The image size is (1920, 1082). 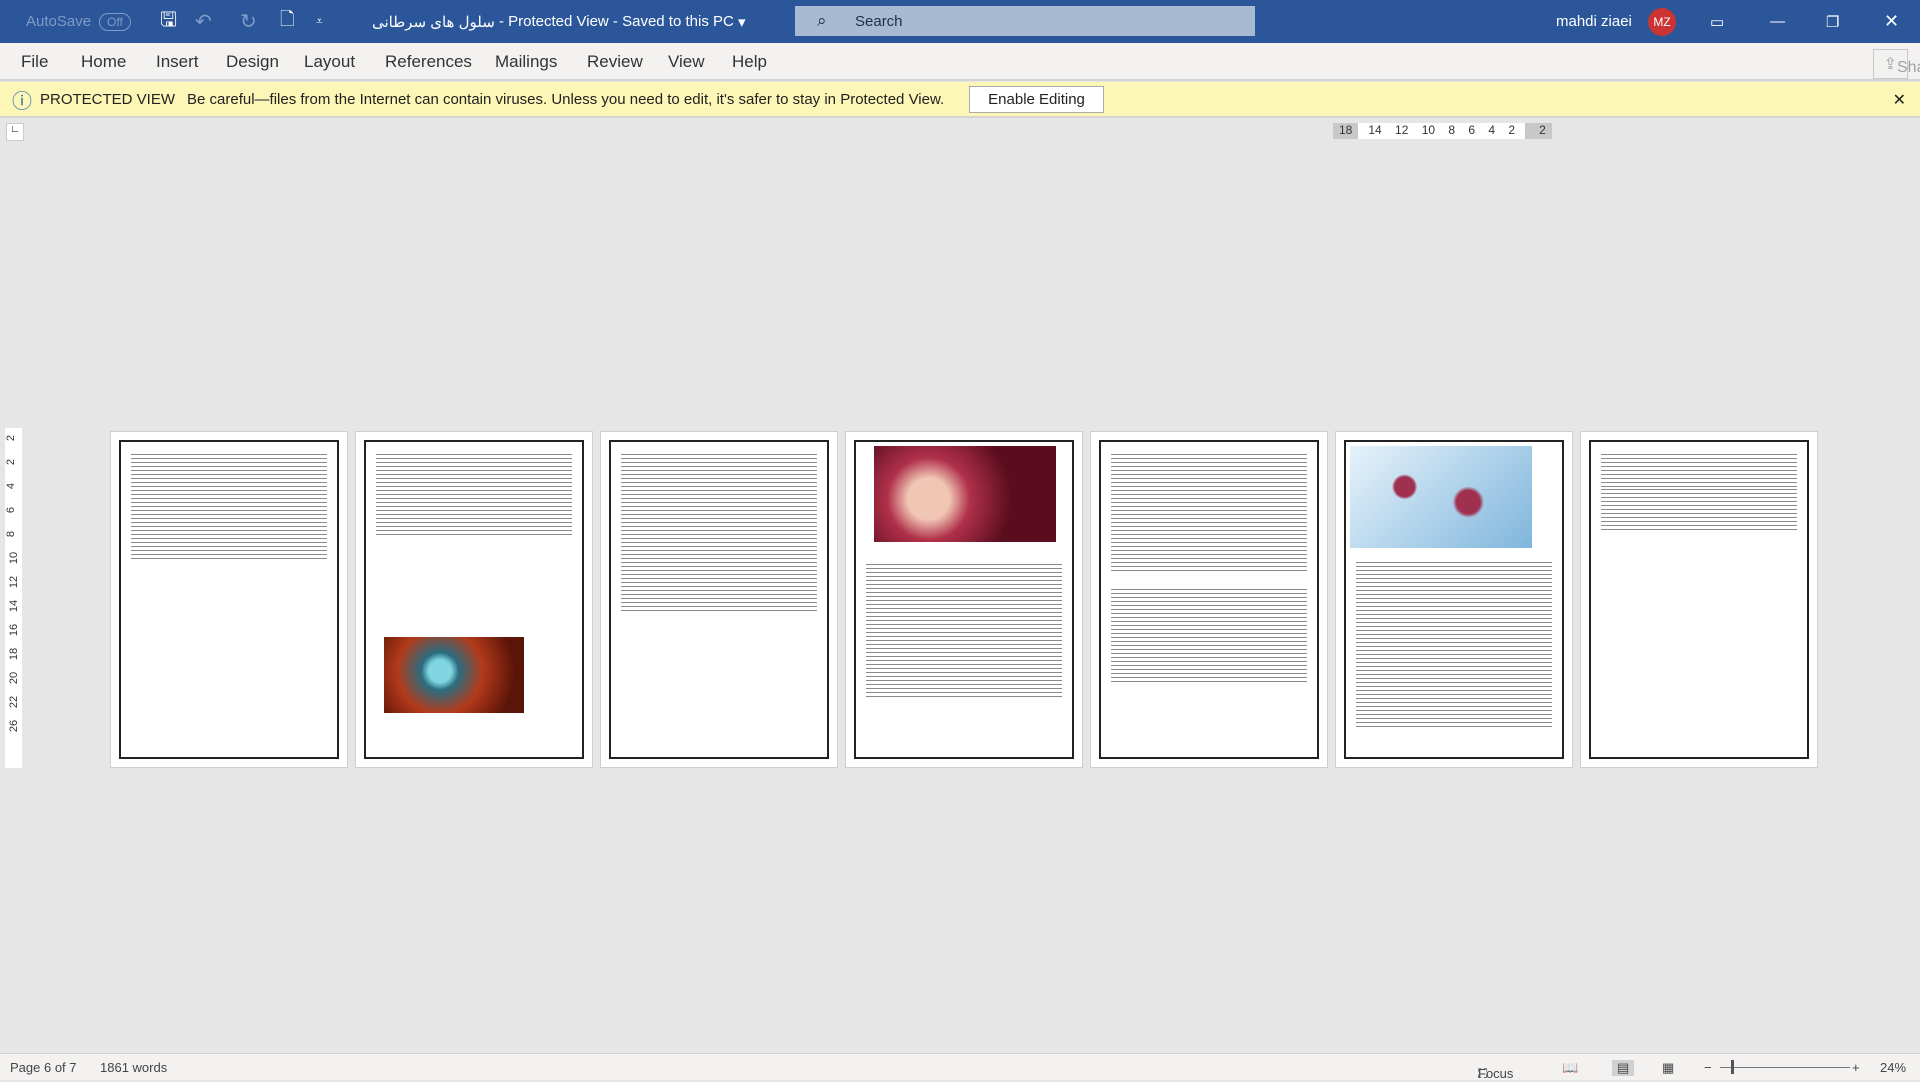 I want to click on autosave-toggle: AutoSave Off, so click(x=78, y=21).